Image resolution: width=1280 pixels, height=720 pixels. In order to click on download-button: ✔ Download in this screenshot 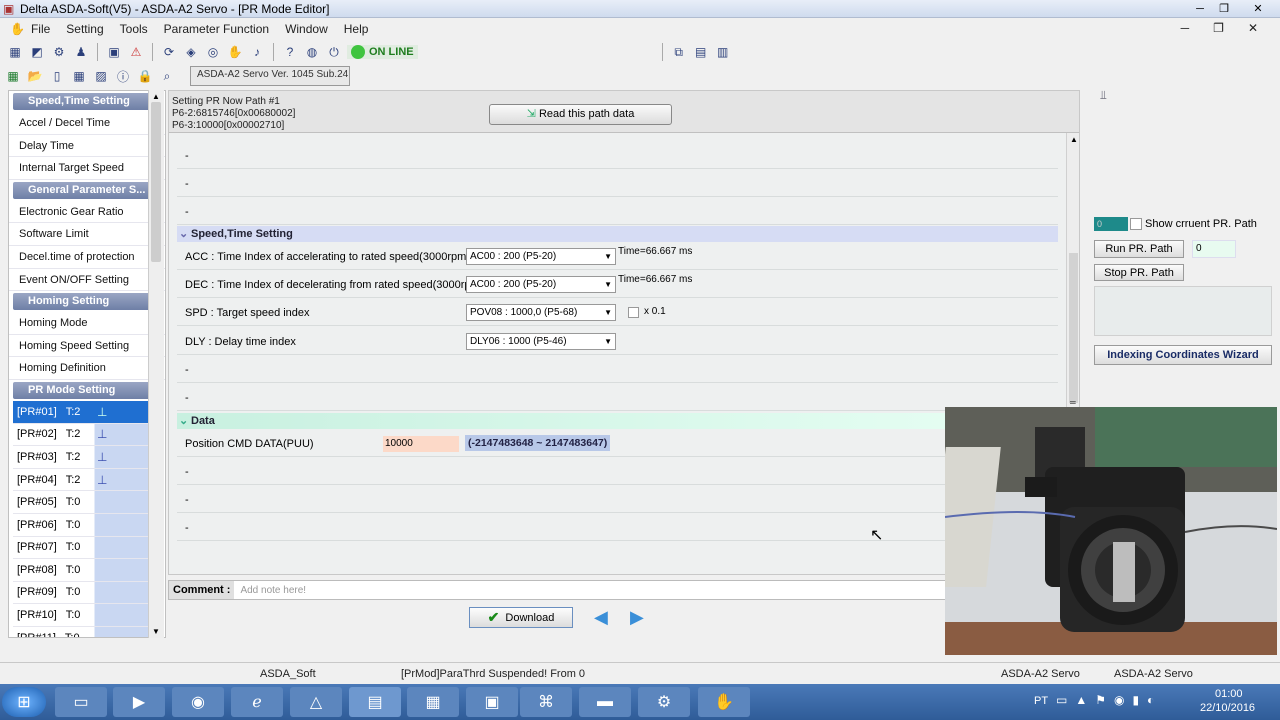, I will do `click(521, 617)`.